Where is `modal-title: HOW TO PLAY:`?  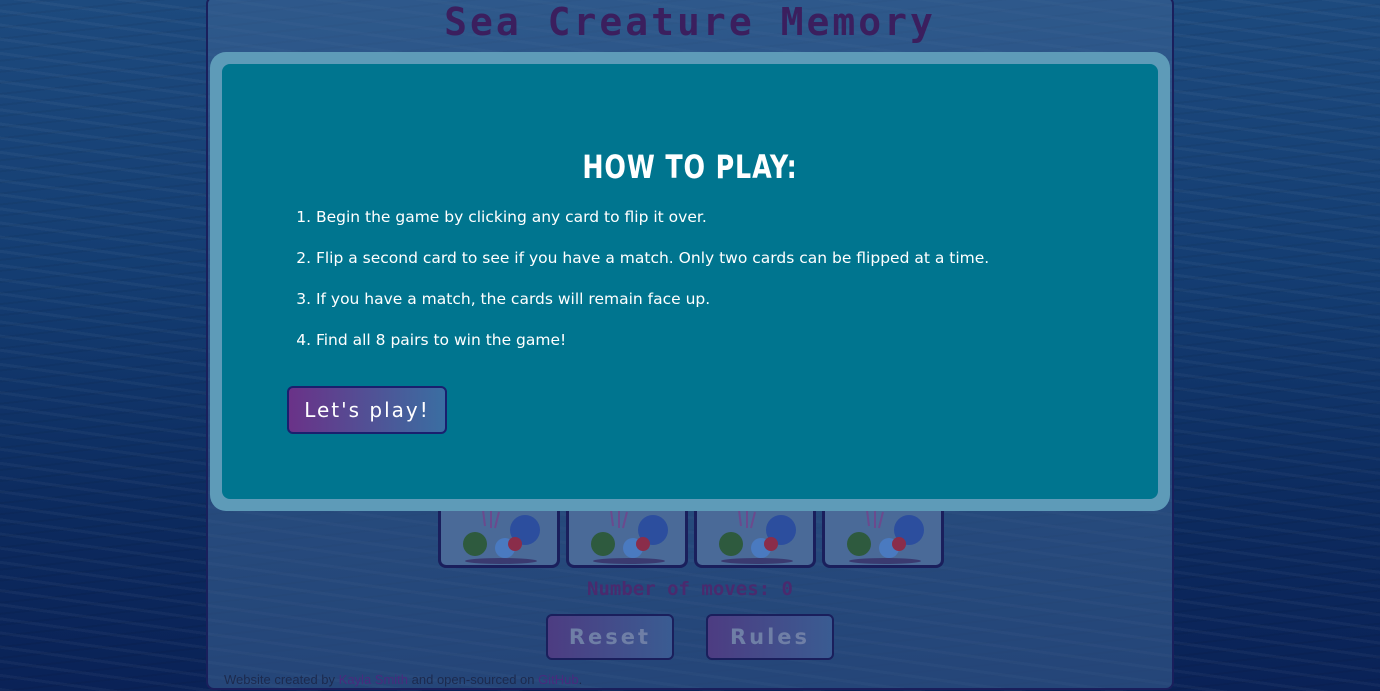
modal-title: HOW TO PLAY: is located at coordinates (690, 167).